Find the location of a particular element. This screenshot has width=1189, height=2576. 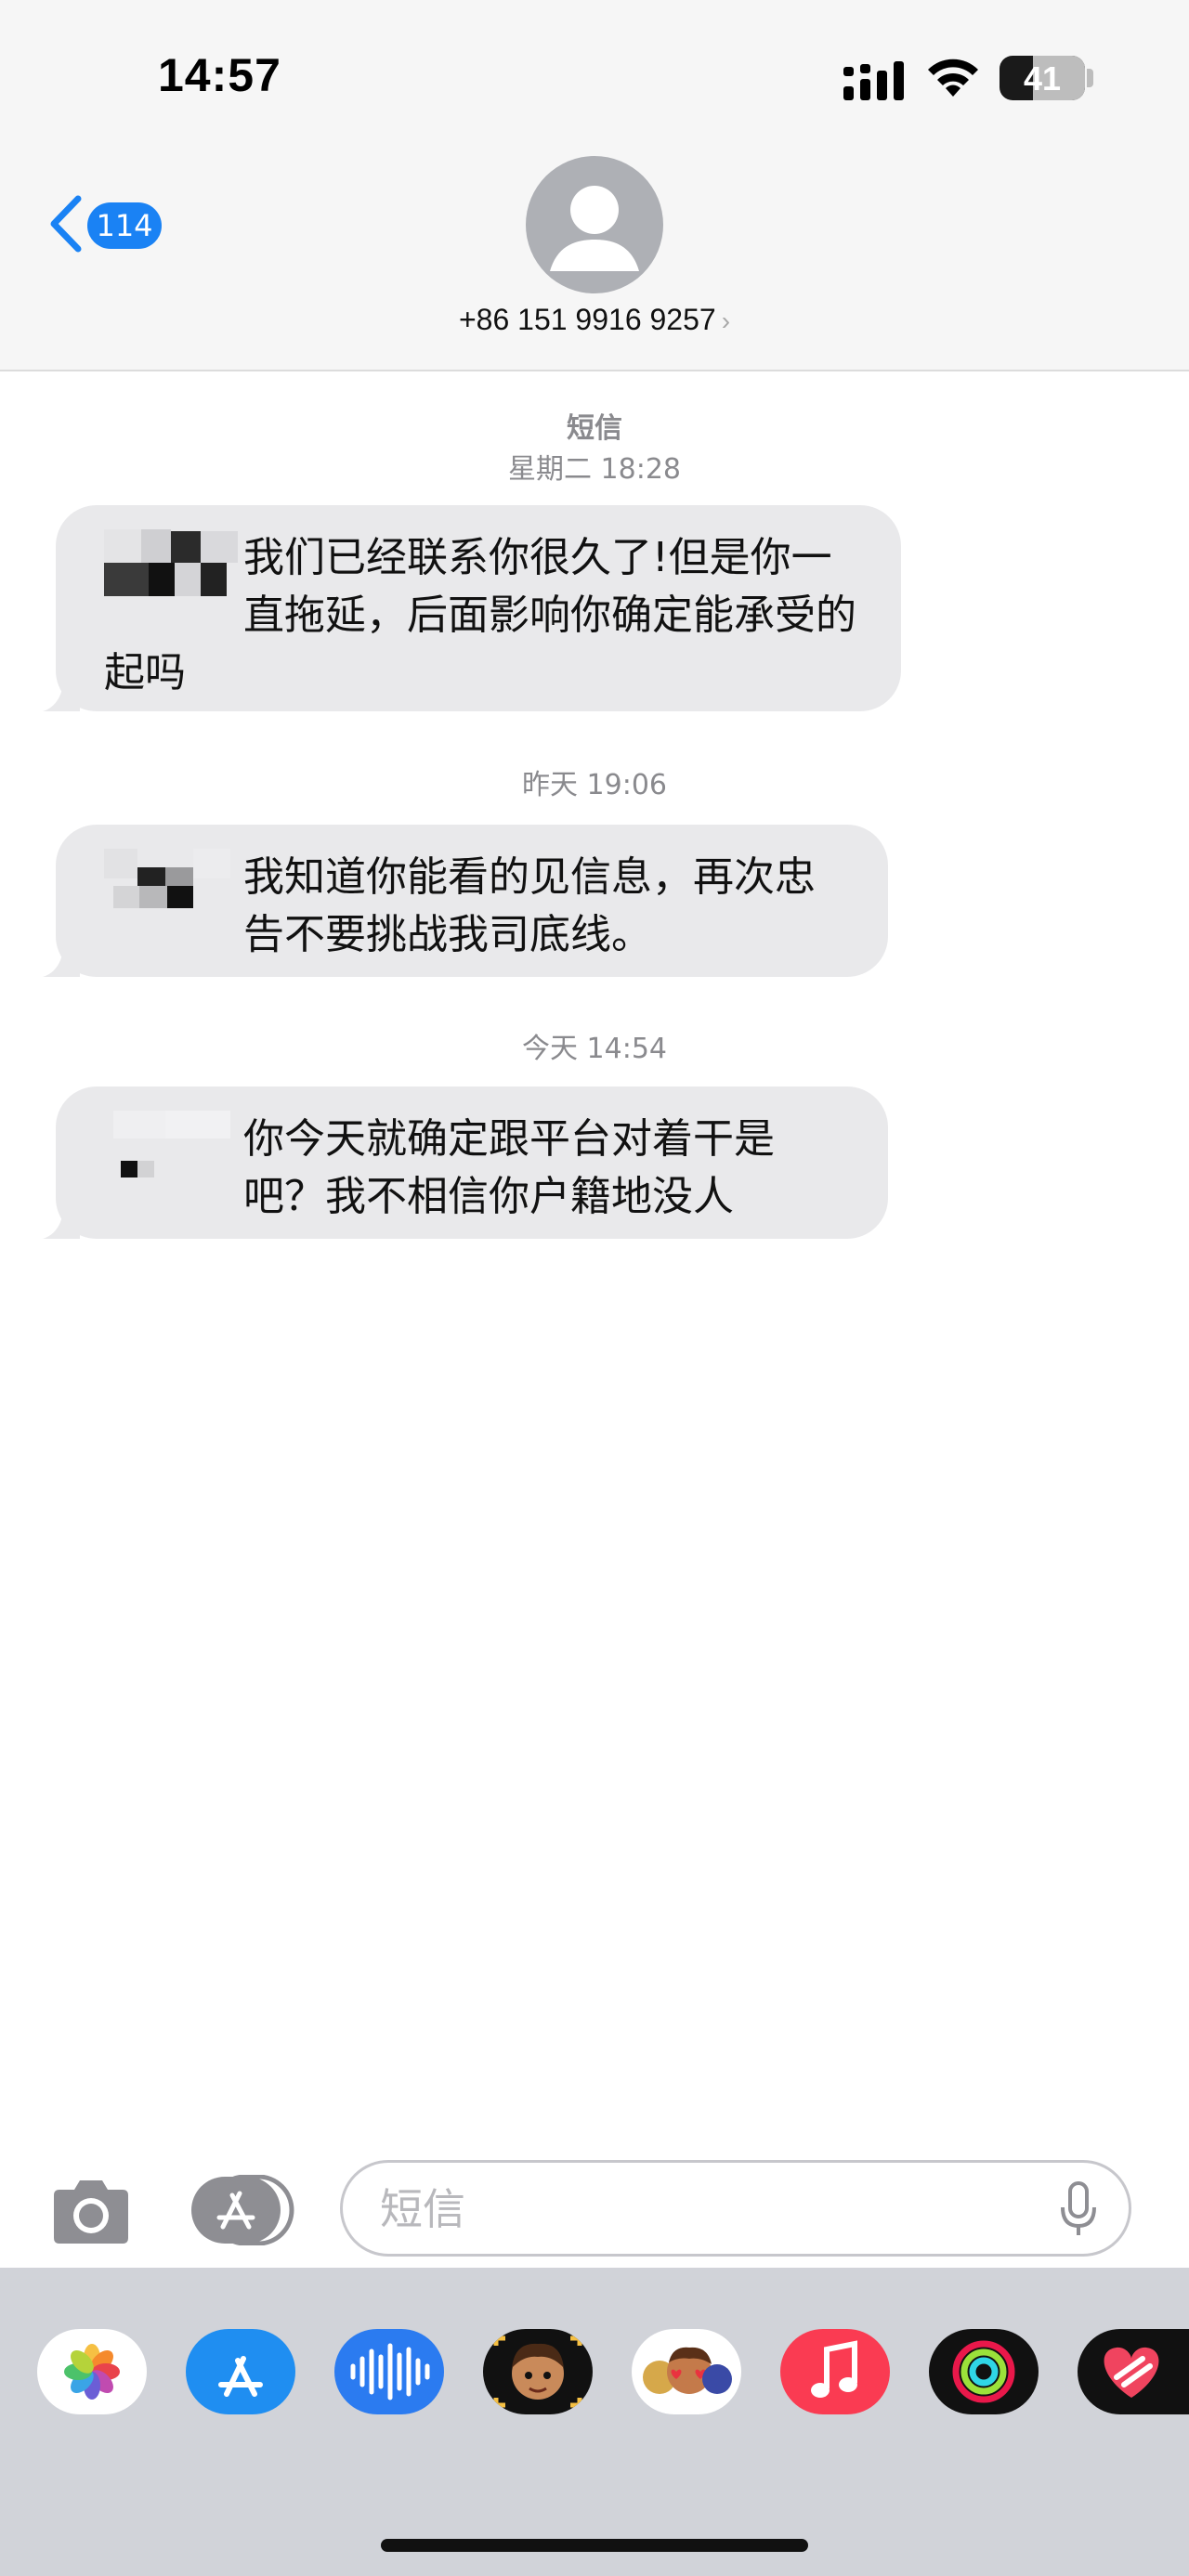

message-input-field is located at coordinates (735, 2208).